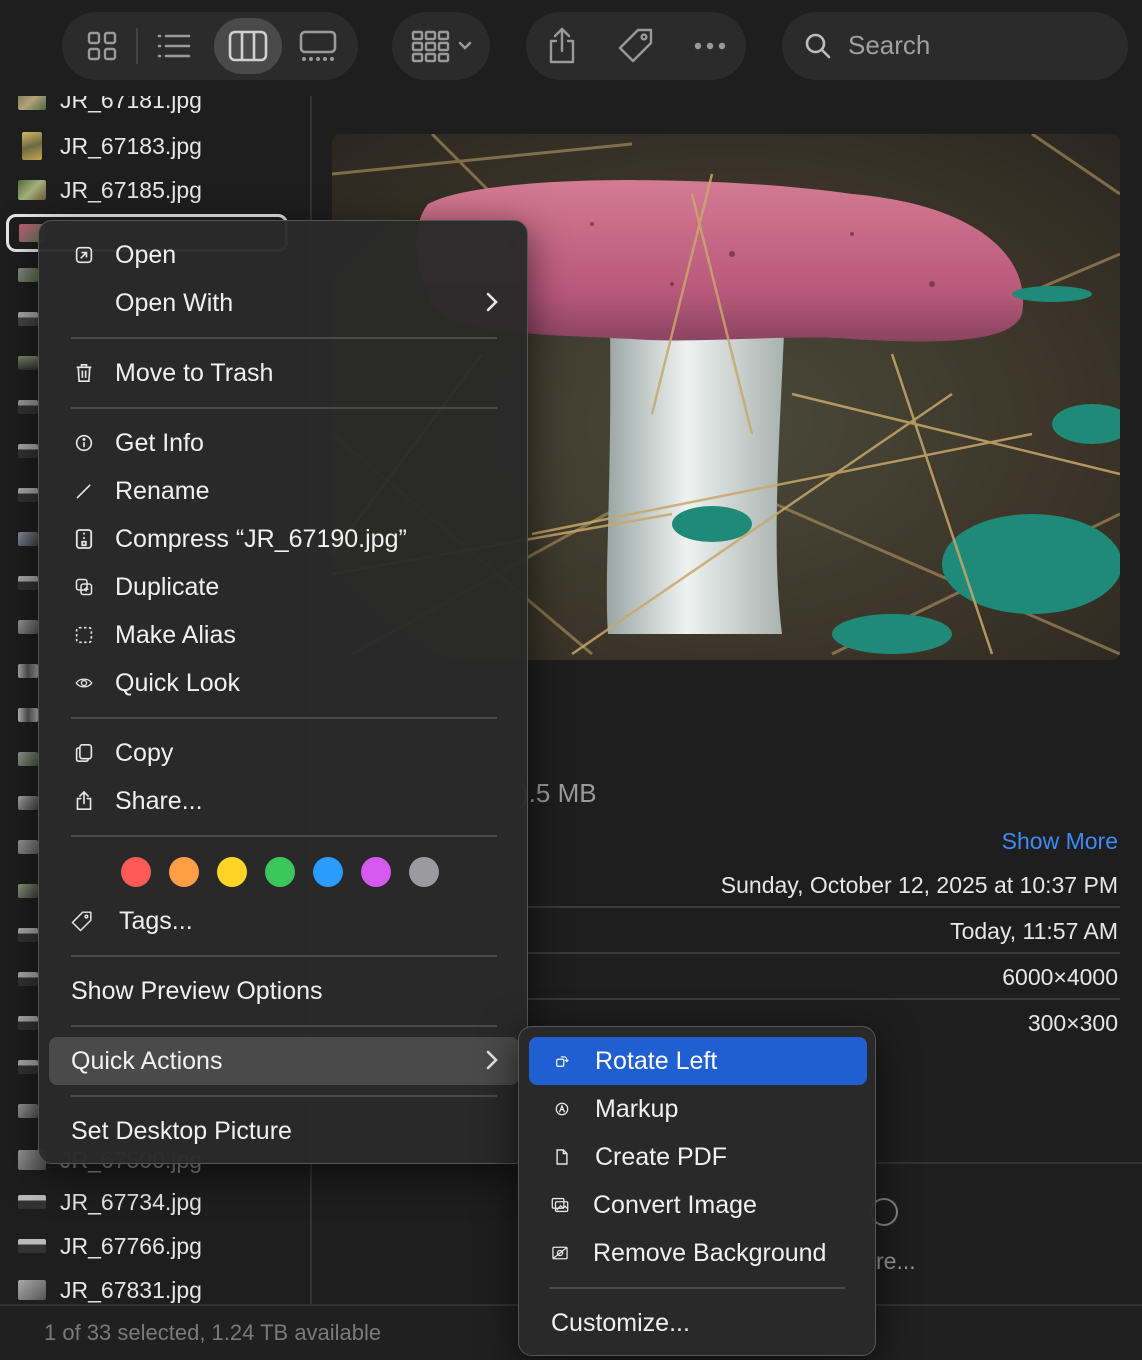 The width and height of the screenshot is (1142, 1360). I want to click on menu-item-rename: Rename, so click(284, 491).